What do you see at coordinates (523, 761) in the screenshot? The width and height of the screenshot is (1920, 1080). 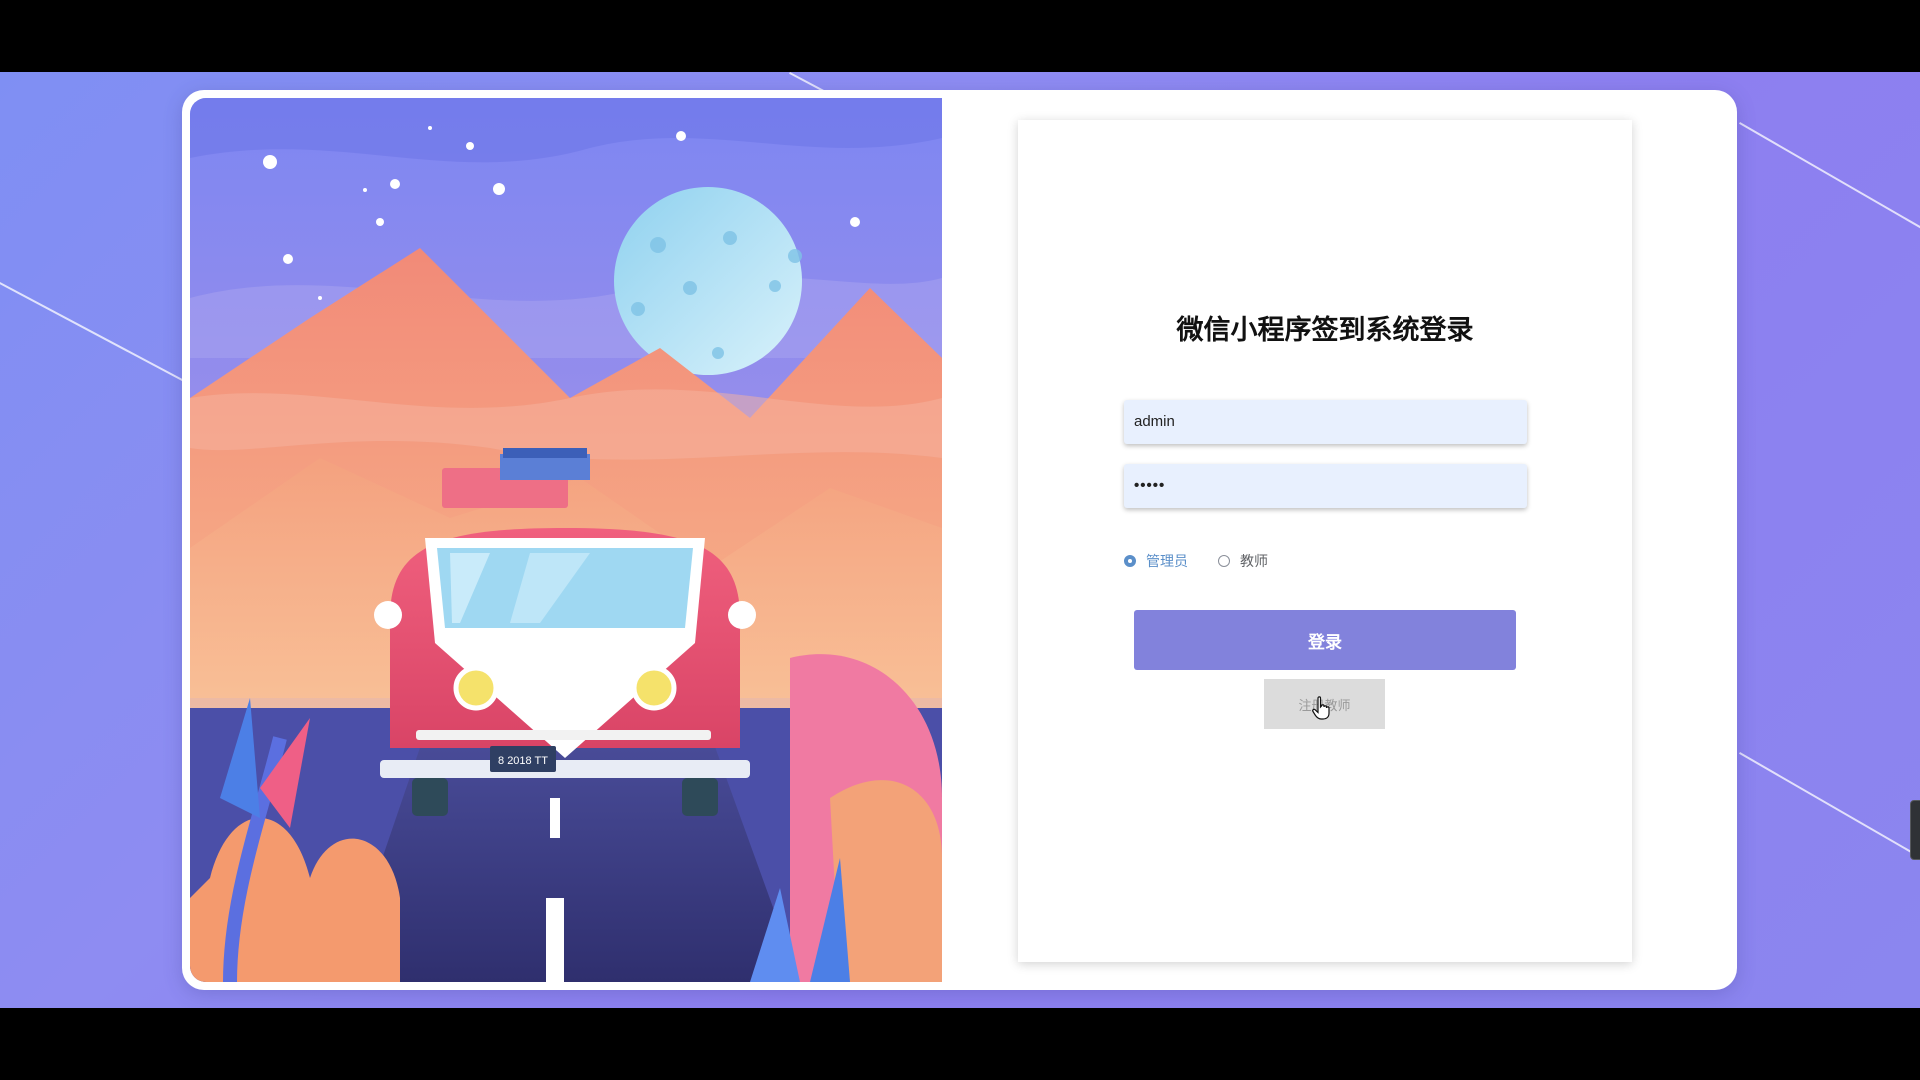 I see `license-plate: 8 2018 TT` at bounding box center [523, 761].